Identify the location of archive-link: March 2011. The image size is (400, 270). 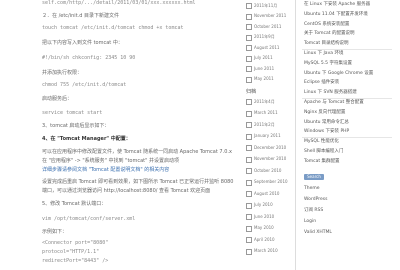
(266, 112).